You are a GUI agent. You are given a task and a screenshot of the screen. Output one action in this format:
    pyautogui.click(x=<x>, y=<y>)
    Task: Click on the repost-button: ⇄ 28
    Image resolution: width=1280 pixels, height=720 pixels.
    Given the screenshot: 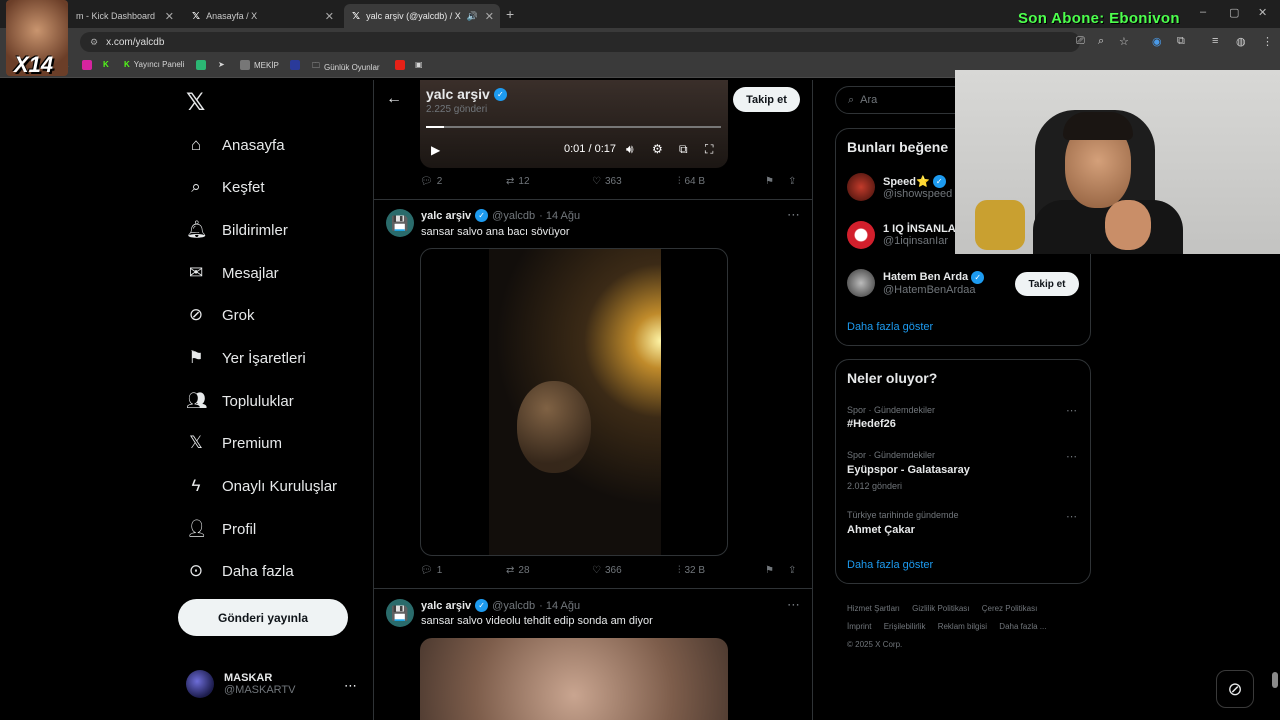 What is the action you would take?
    pyautogui.click(x=518, y=570)
    